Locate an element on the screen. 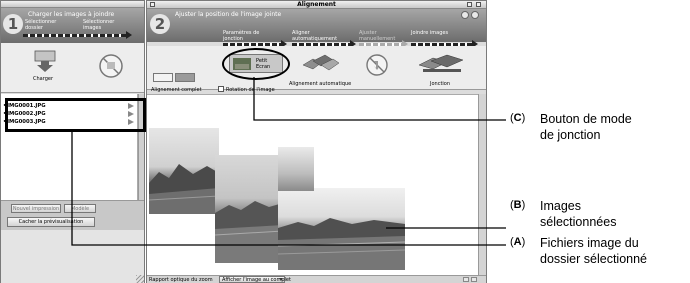 This screenshot has width=690, height=283. rotate-label: Rotation de l'image is located at coordinates (250, 90).